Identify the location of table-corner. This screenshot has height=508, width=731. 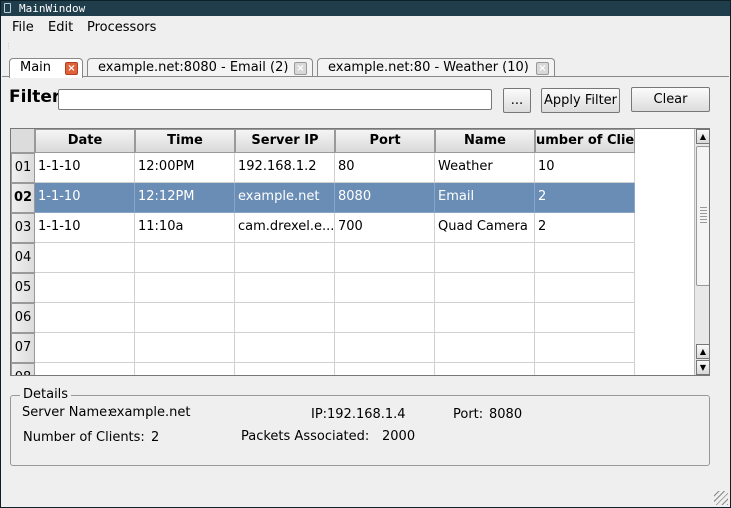
(23, 141).